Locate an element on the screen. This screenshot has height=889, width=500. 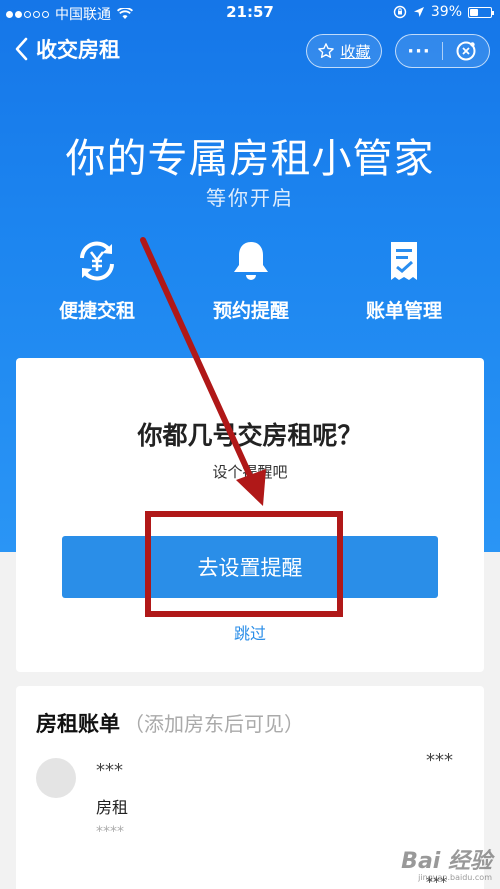
back-button: 收交房租 is located at coordinates (67, 49).